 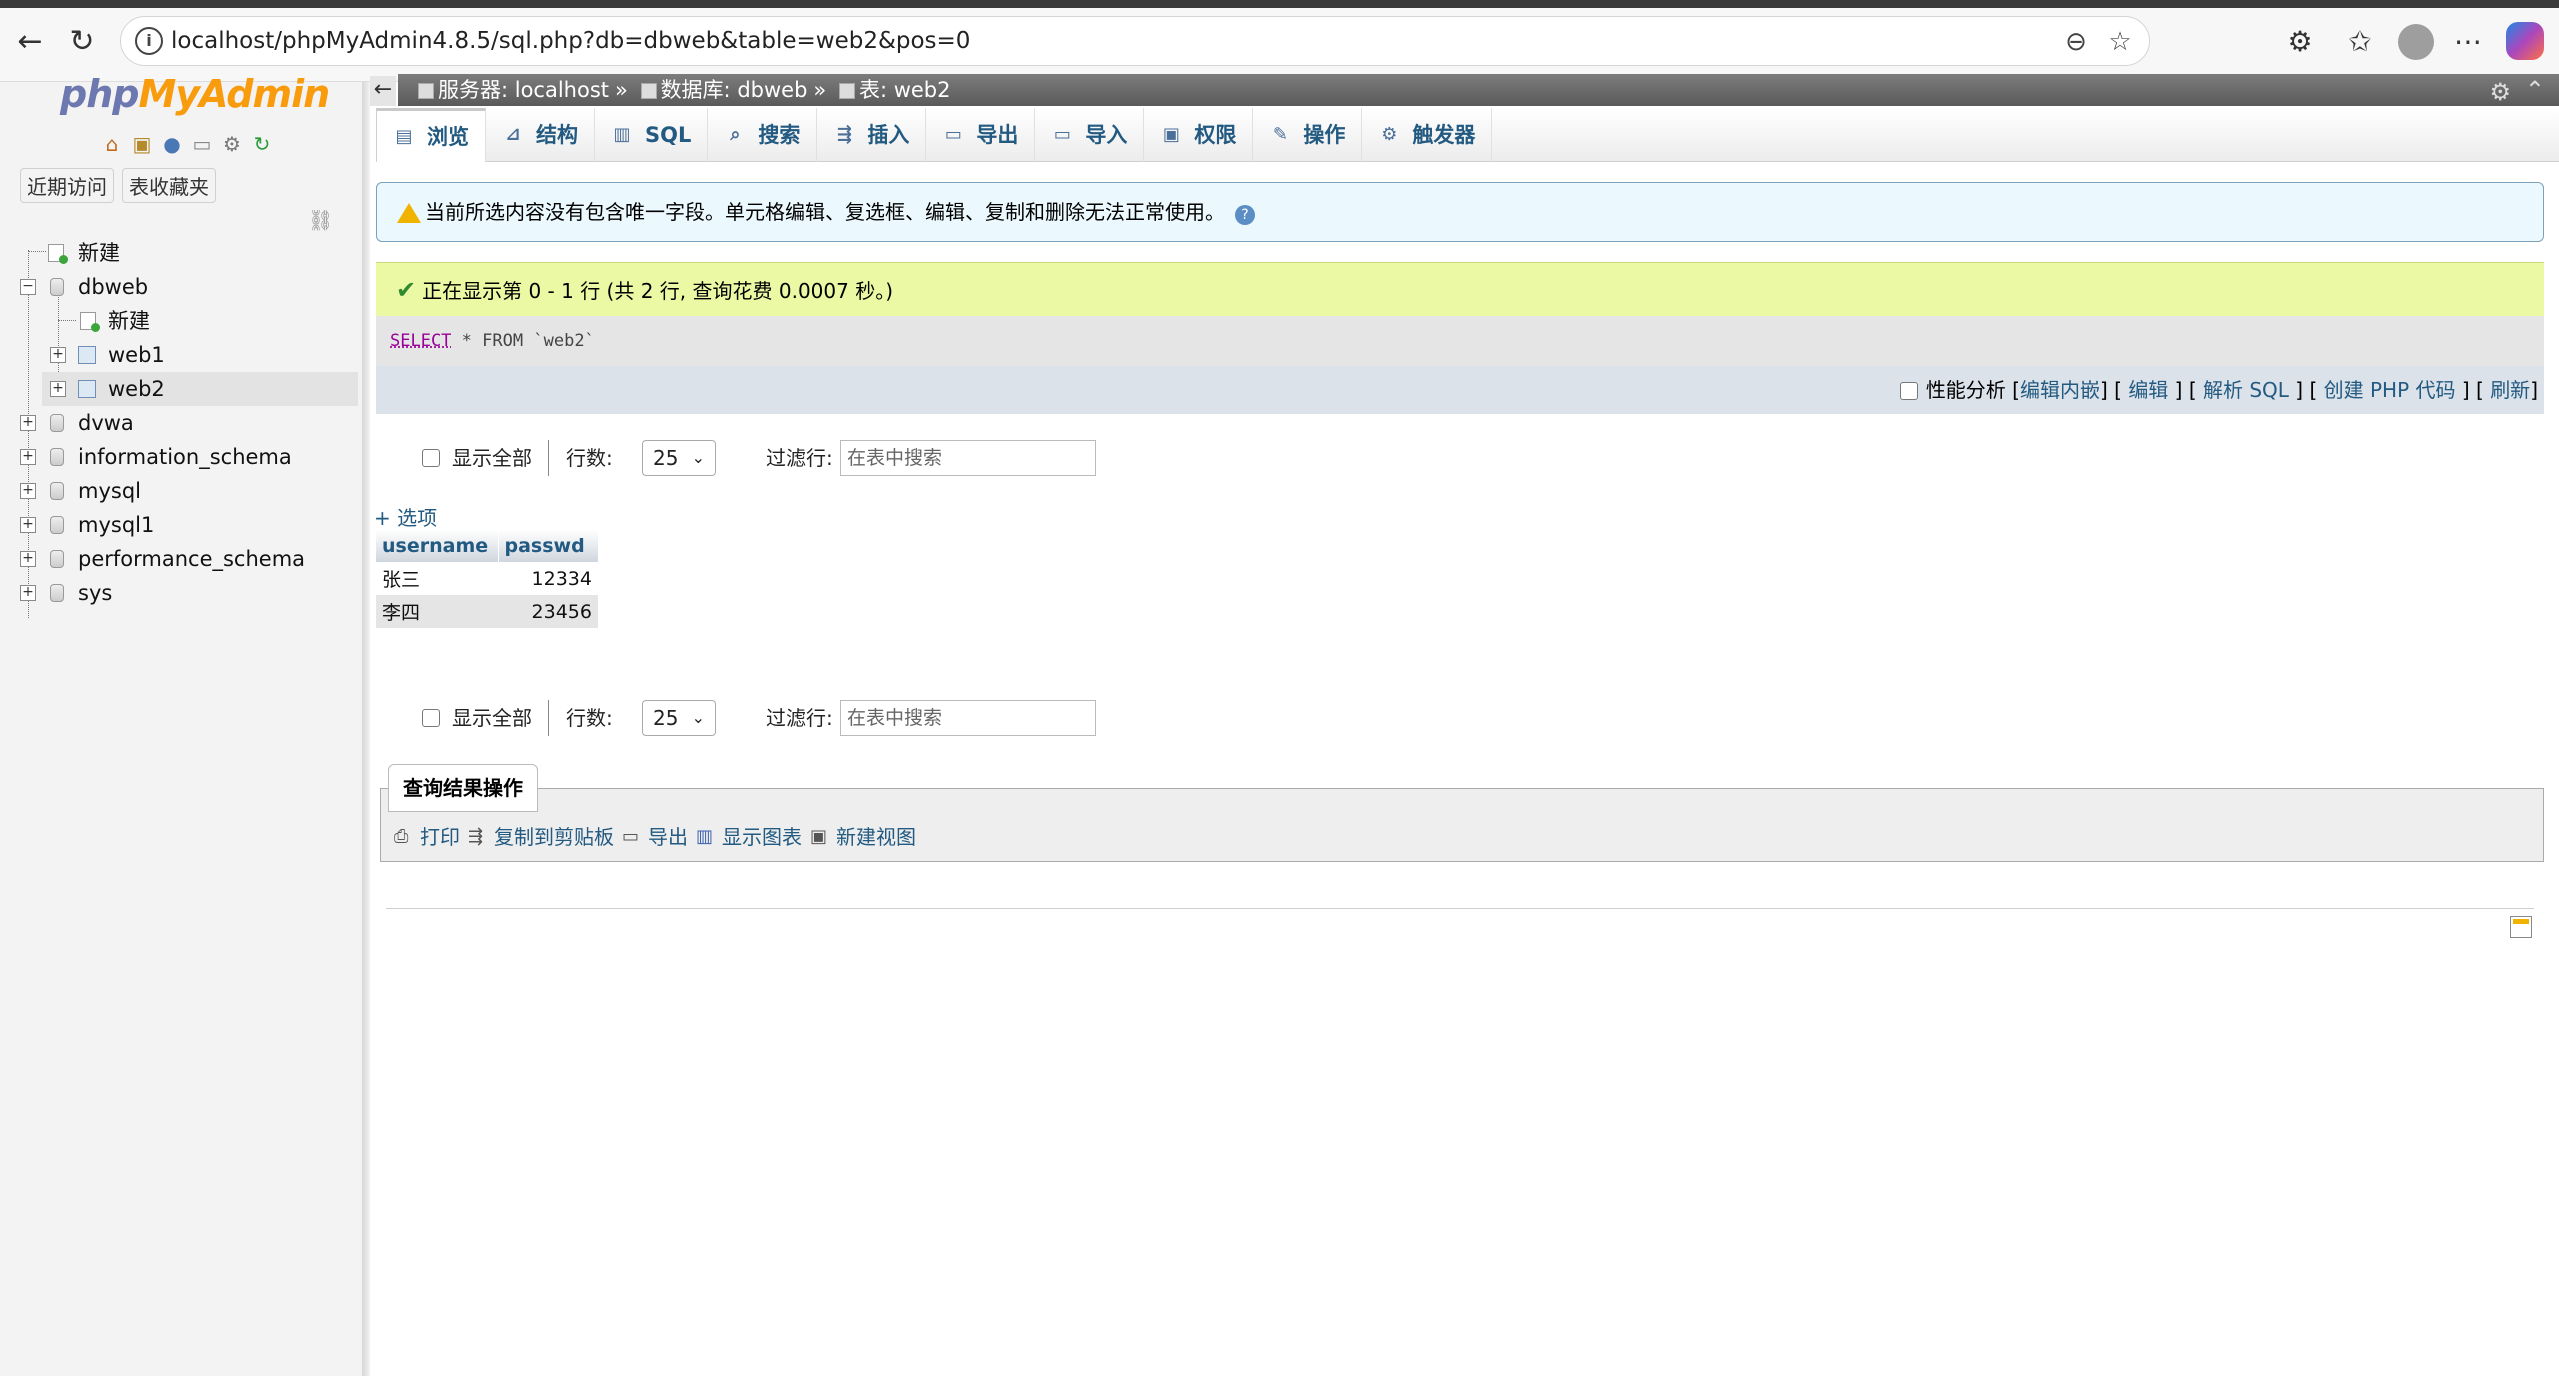 What do you see at coordinates (2120, 42) in the screenshot?
I see `favorite-star-icon: ☆` at bounding box center [2120, 42].